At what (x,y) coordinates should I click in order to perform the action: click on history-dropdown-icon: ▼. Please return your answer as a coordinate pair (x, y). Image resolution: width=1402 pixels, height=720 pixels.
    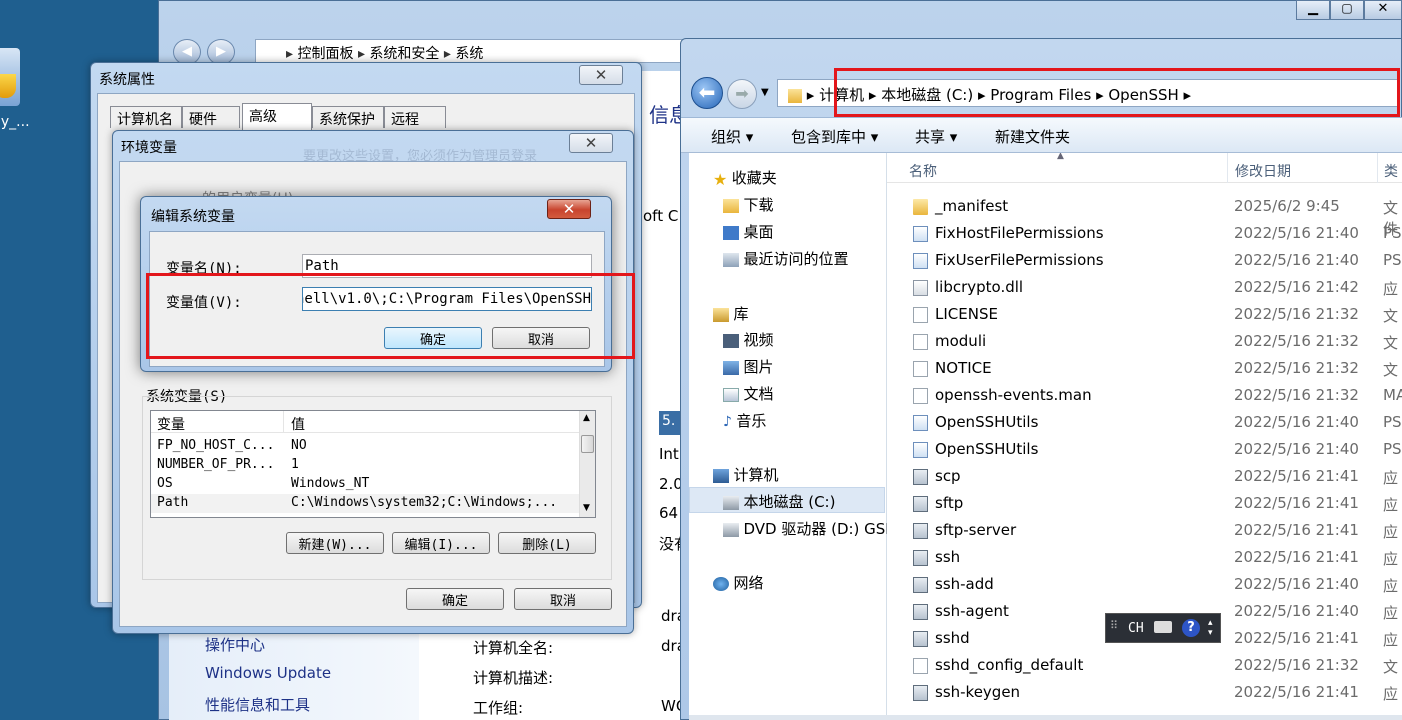
    Looking at the image, I should click on (765, 92).